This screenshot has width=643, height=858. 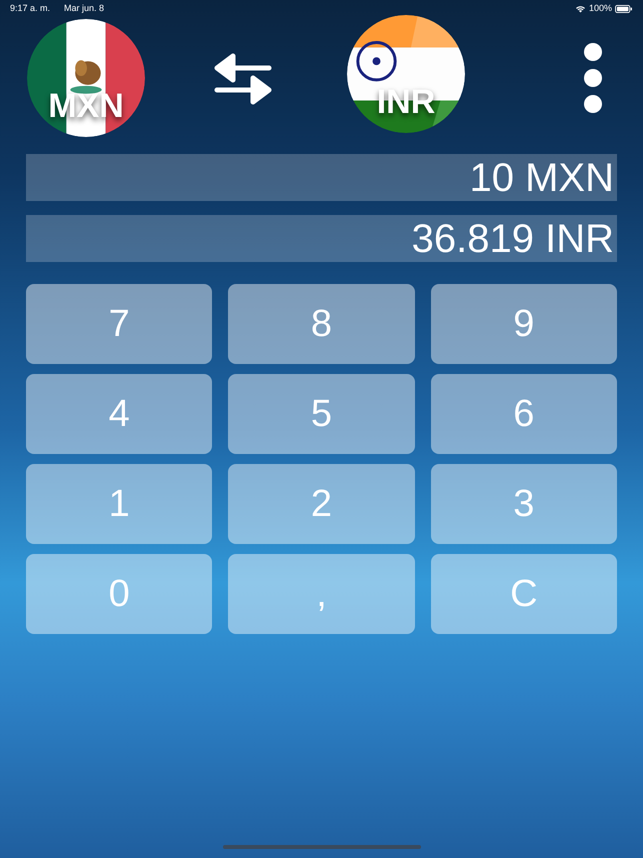 What do you see at coordinates (580, 8) in the screenshot?
I see `wifi-icon` at bounding box center [580, 8].